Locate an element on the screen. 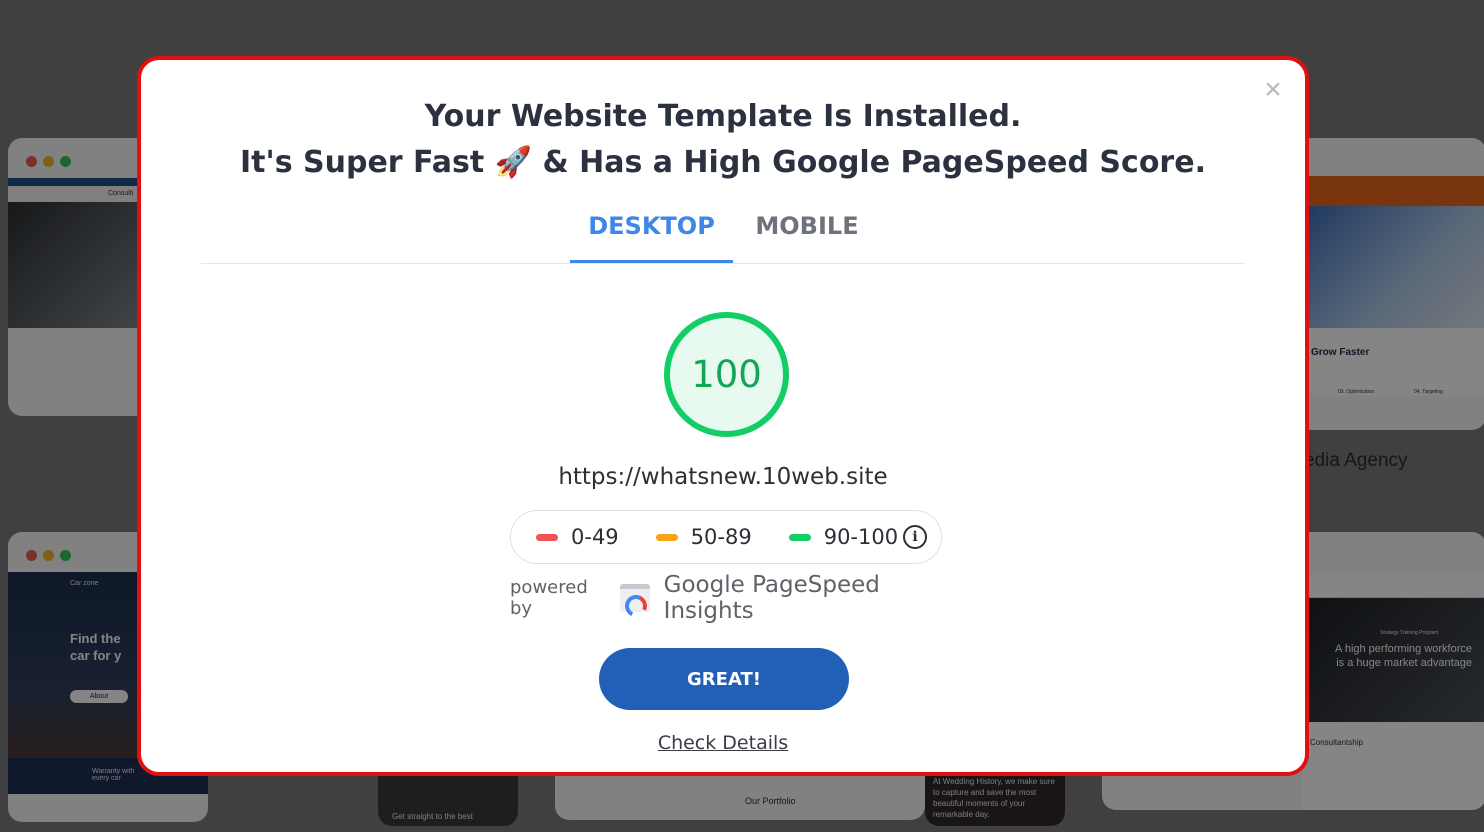 This screenshot has width=1484, height=832. check-details-link: Check Details is located at coordinates (723, 743).